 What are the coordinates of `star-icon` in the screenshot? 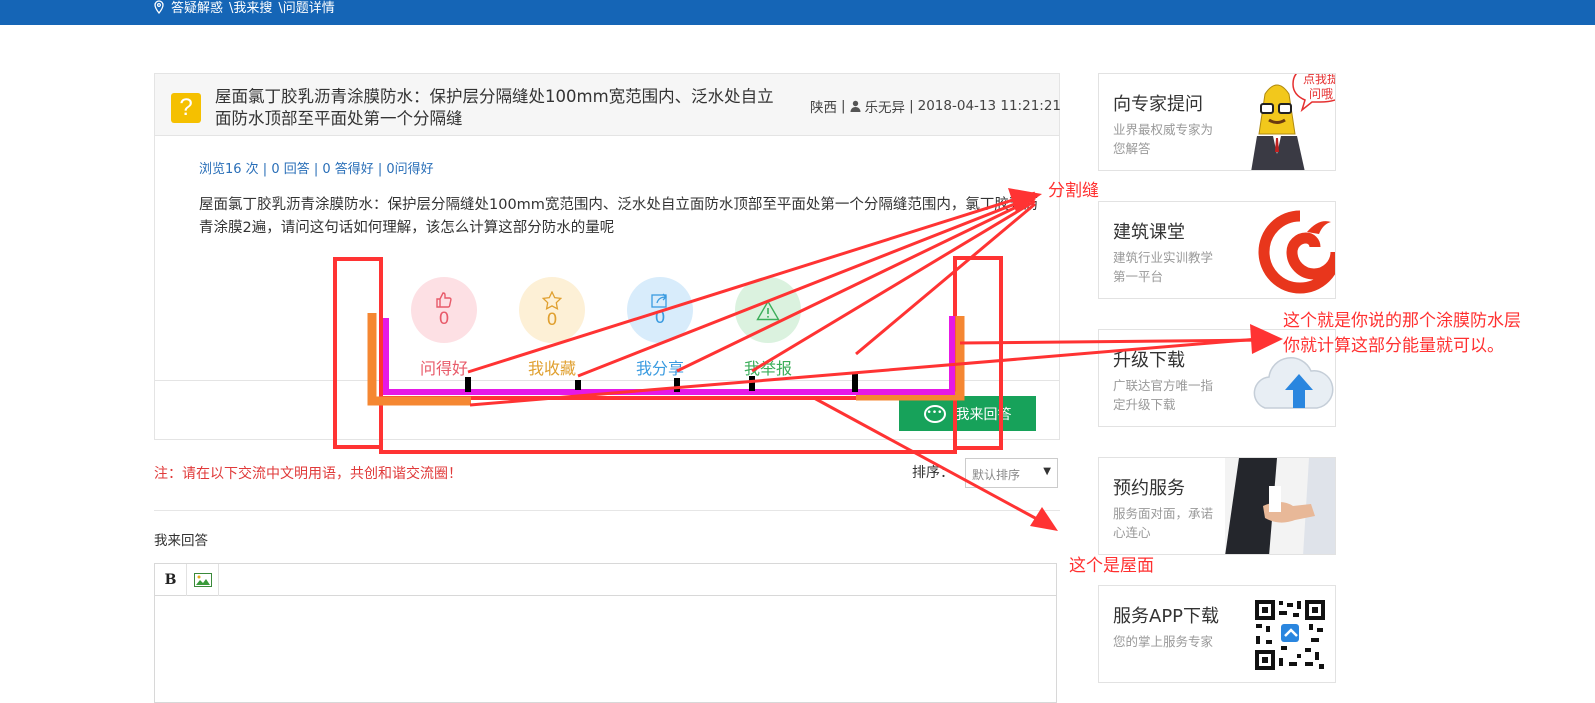 It's located at (552, 300).